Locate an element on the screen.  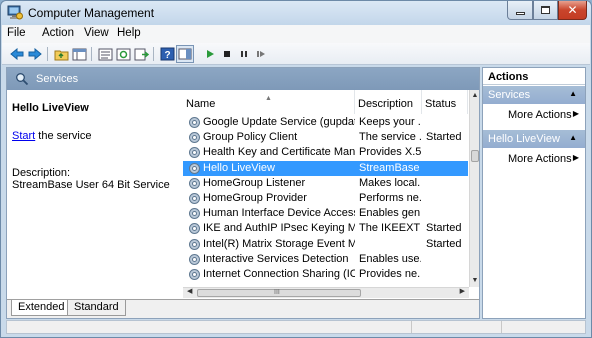
horizontal-scrollbar: ◀ III ▶ is located at coordinates (326, 292).